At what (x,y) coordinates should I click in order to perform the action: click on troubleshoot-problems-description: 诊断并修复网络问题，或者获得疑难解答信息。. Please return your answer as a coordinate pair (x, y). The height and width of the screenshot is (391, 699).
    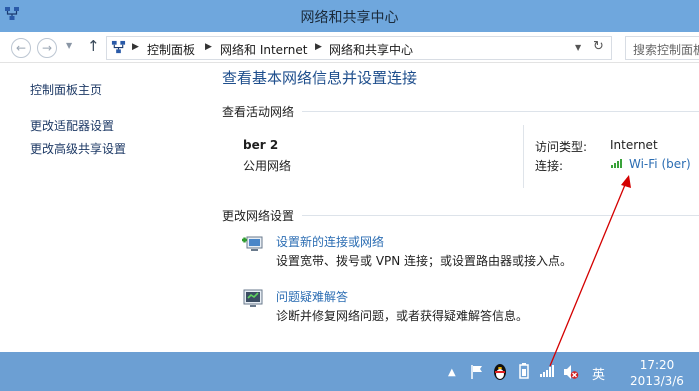
    Looking at the image, I should click on (402, 316).